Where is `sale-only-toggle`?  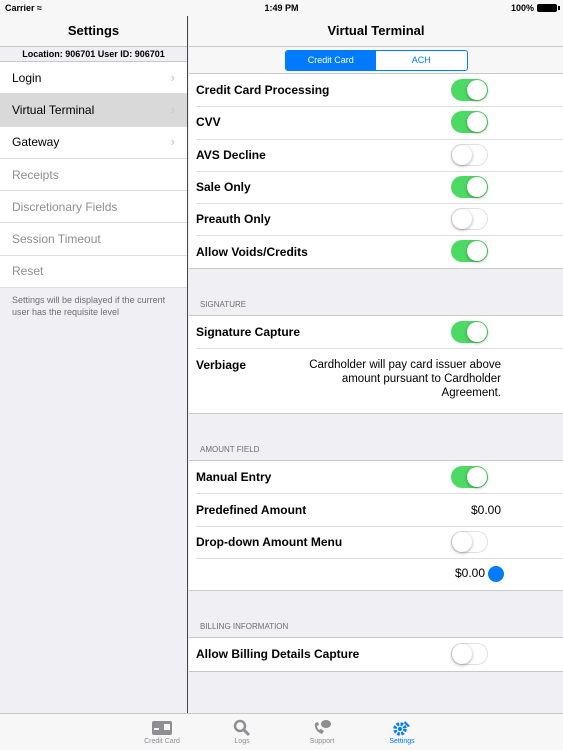 sale-only-toggle is located at coordinates (469, 186).